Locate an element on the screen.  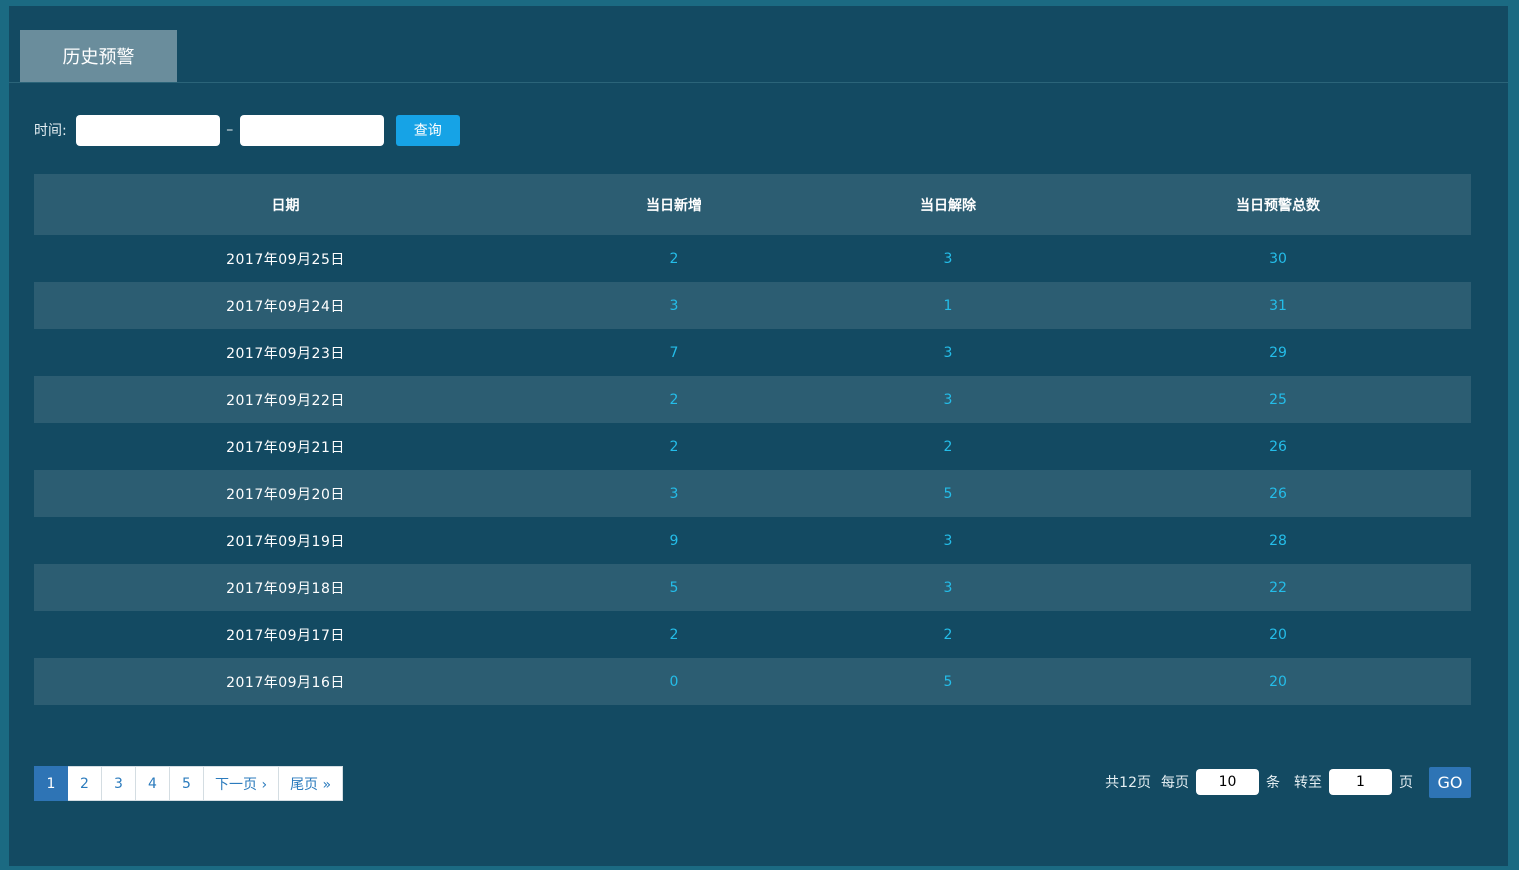
total-count-cell: 29 is located at coordinates (1278, 352).